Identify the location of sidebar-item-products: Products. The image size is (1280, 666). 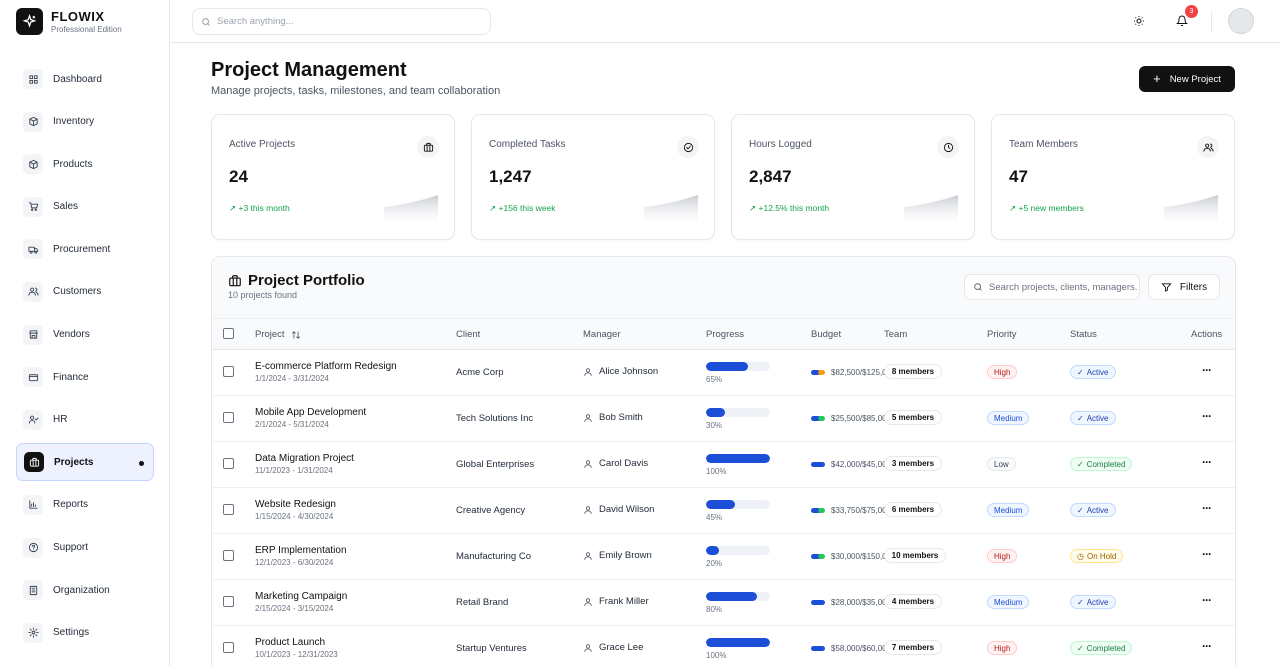
(85, 164).